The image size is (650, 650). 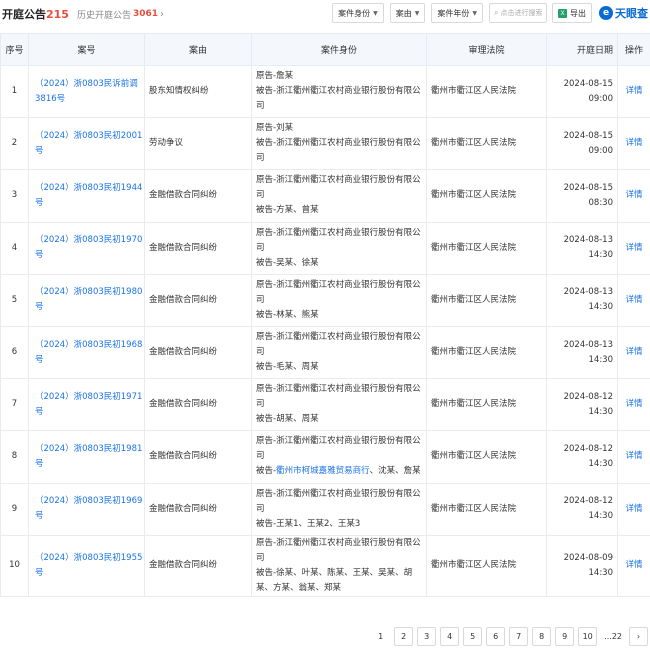 I want to click on page-1-button: 1, so click(x=381, y=636).